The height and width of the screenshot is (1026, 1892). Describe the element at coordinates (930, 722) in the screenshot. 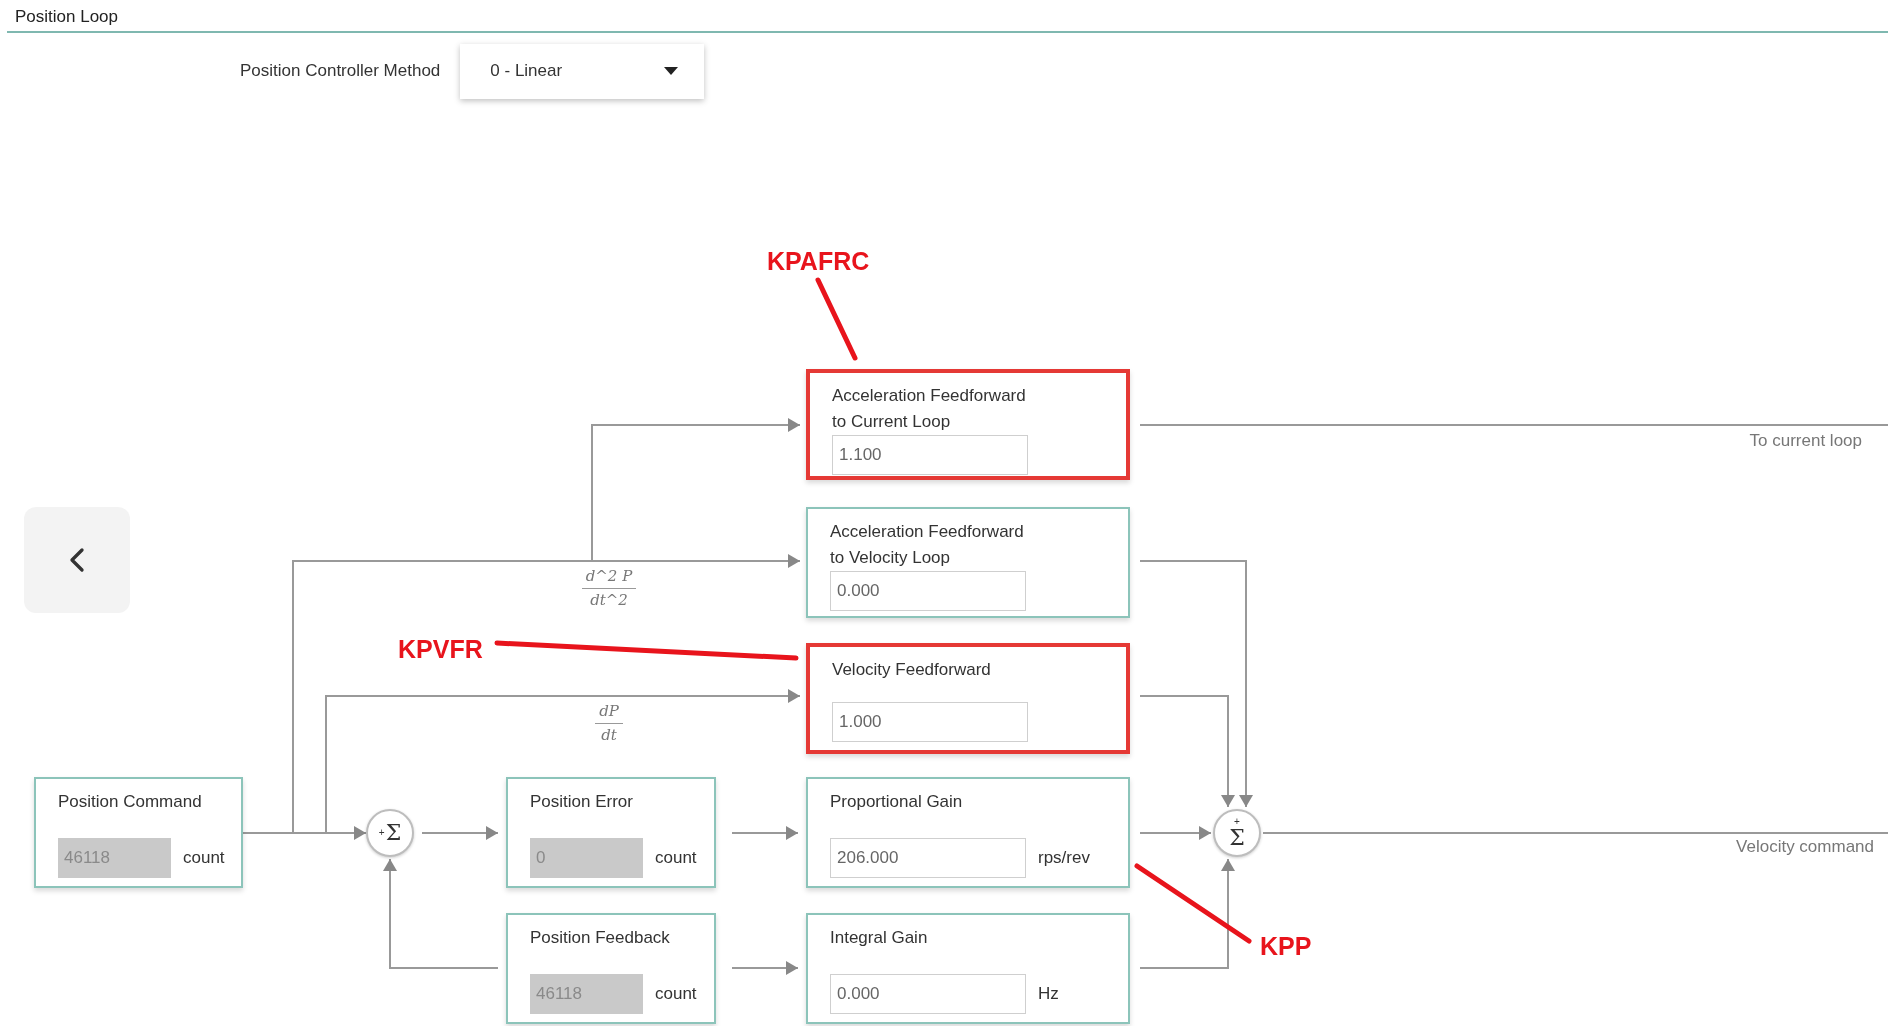

I see `input-field: 1.000` at that location.